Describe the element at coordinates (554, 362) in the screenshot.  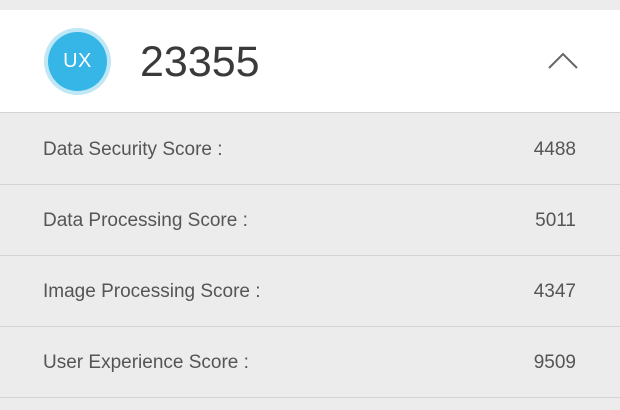
I see `row-value: 9509` at that location.